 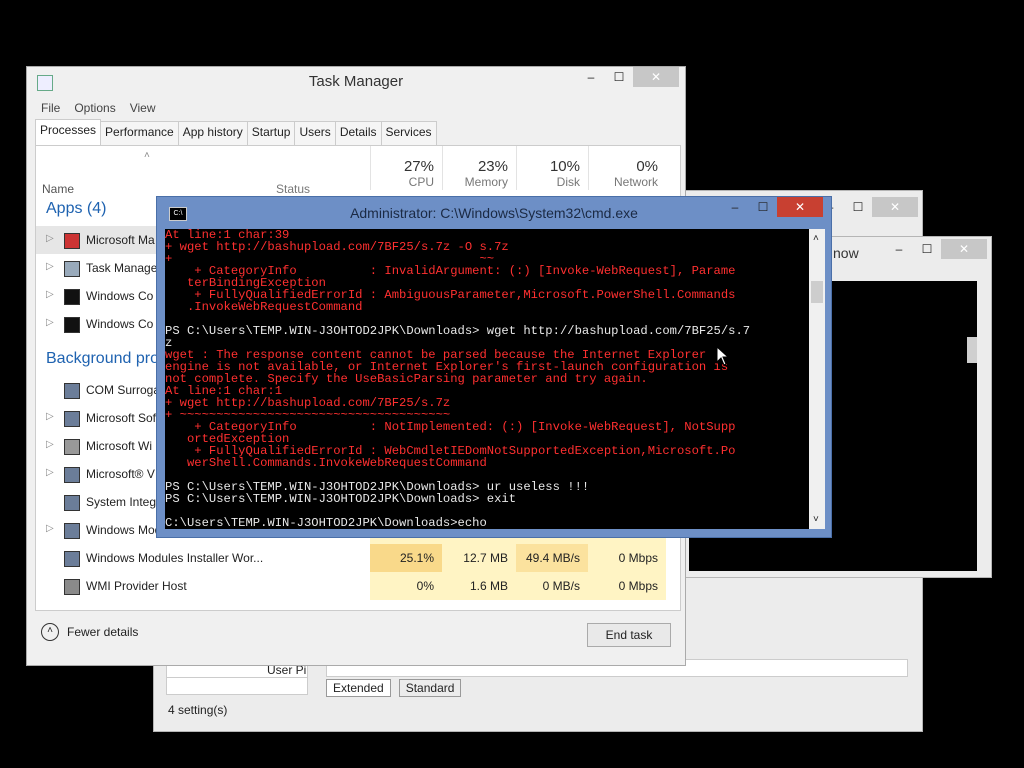 I want to click on menu-options: Options, so click(x=94, y=108).